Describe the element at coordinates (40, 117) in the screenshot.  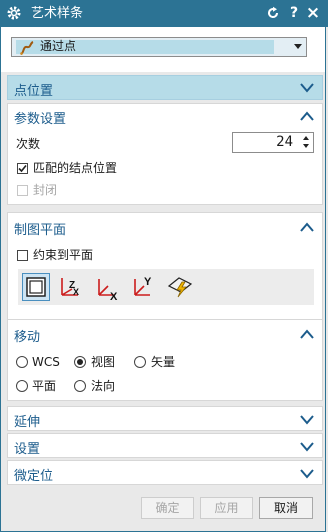
I see `section-title: 参数设置` at that location.